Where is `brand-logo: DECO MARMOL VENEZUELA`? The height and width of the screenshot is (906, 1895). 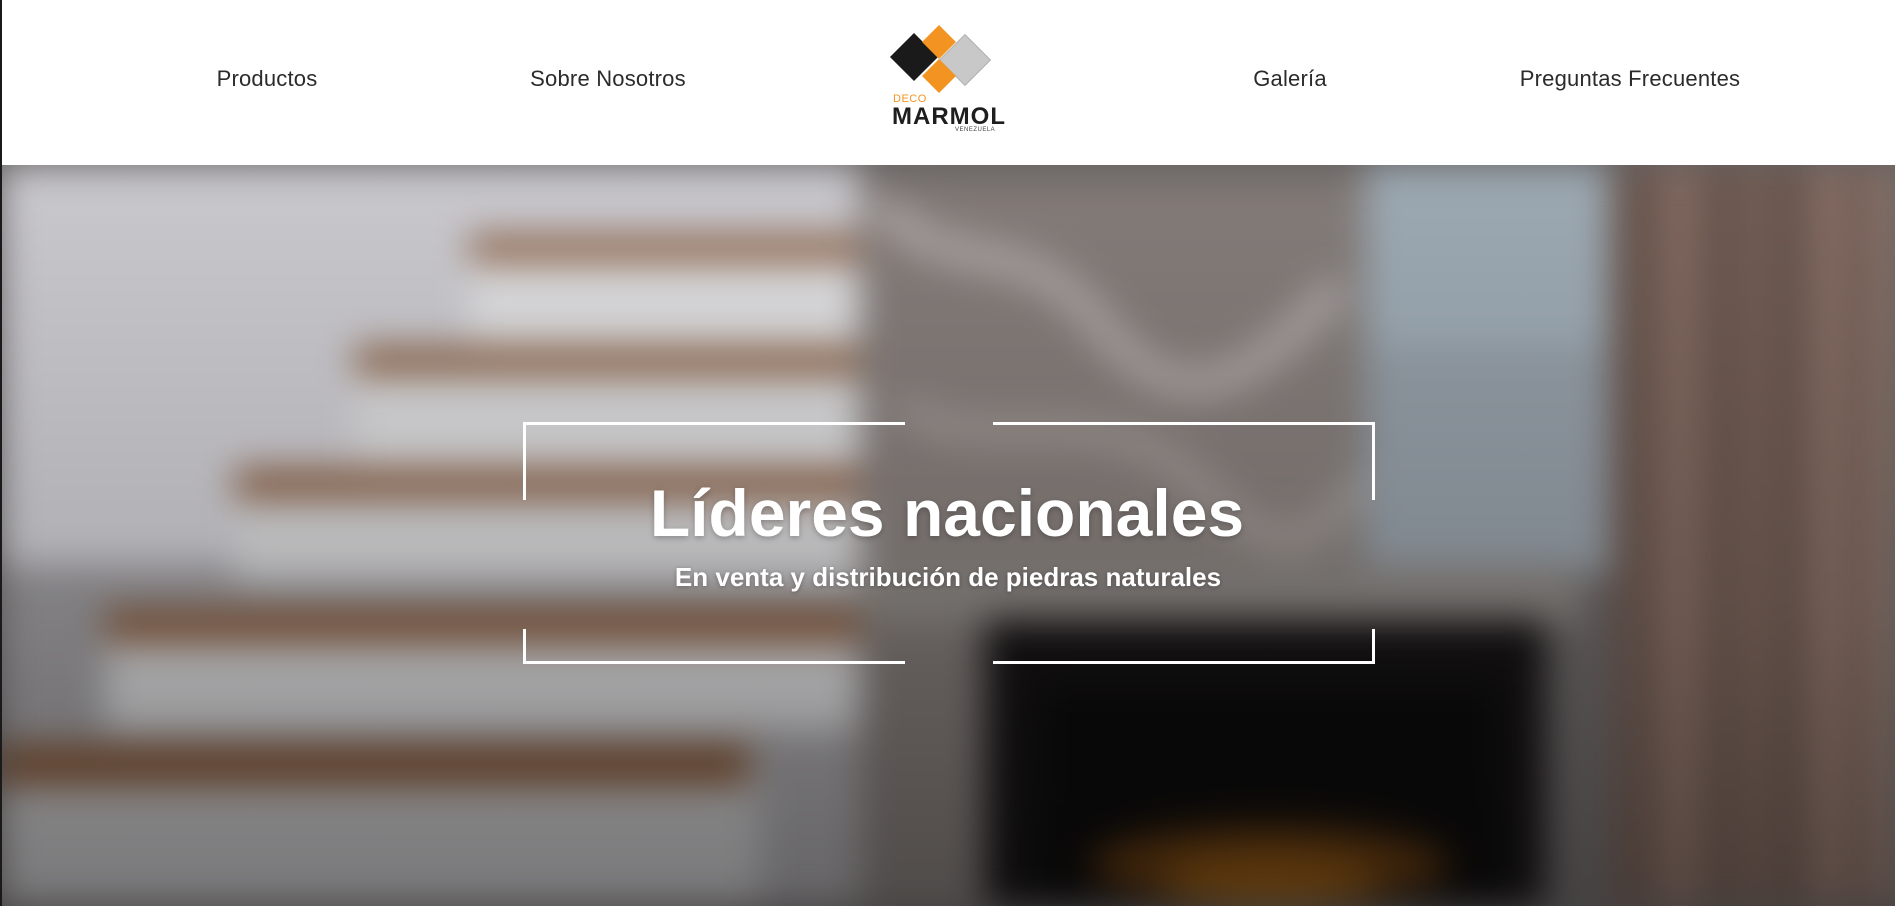
brand-logo: DECO MARMOL VENEZUELA is located at coordinates (947, 82).